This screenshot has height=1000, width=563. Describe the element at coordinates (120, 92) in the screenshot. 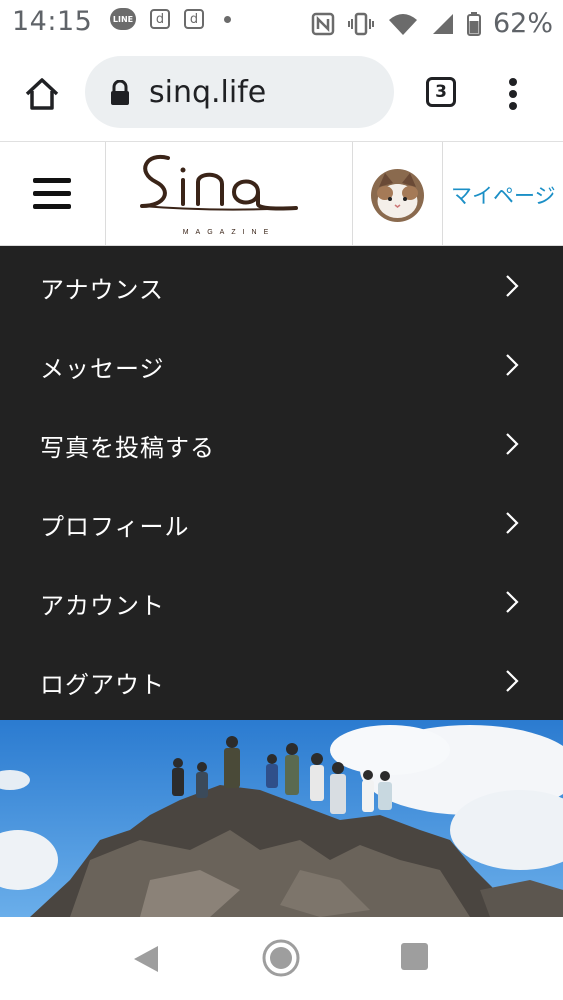

I see `lock-icon` at that location.